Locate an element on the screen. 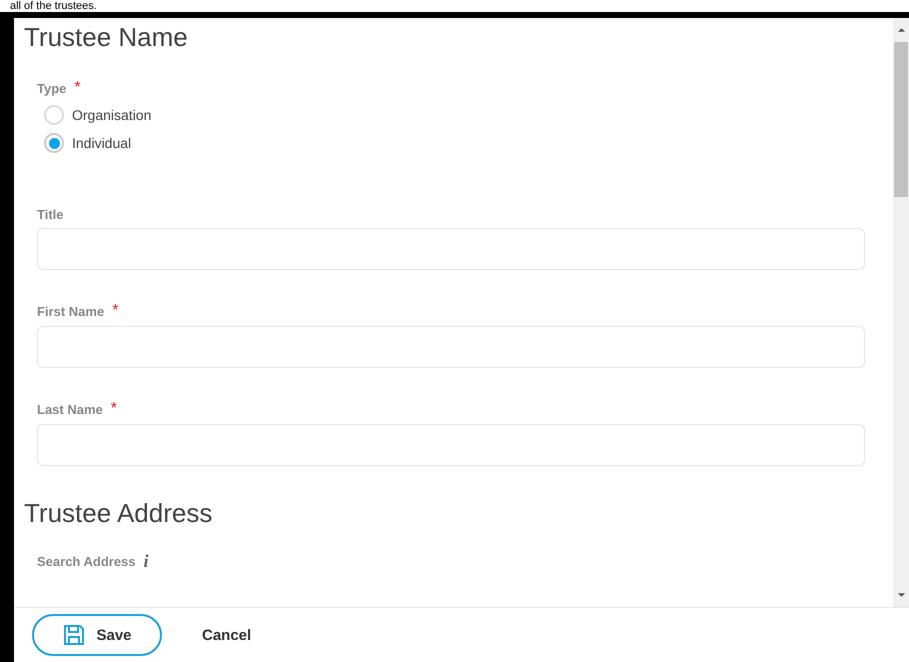 The image size is (909, 662). radio-label: Organisation is located at coordinates (112, 115).